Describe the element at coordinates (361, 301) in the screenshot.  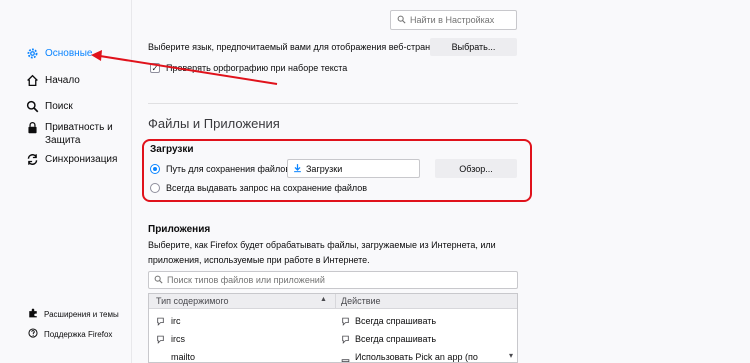
I see `column-header-action: Действие` at that location.